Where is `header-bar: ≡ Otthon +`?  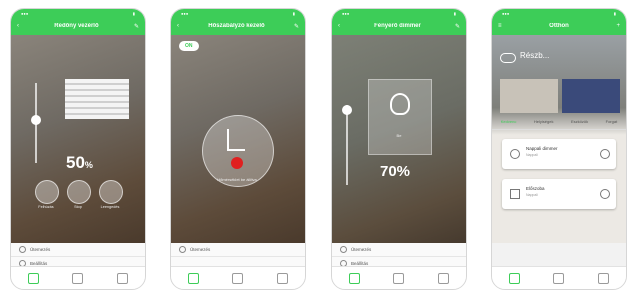 header-bar: ≡ Otthon + is located at coordinates (559, 26).